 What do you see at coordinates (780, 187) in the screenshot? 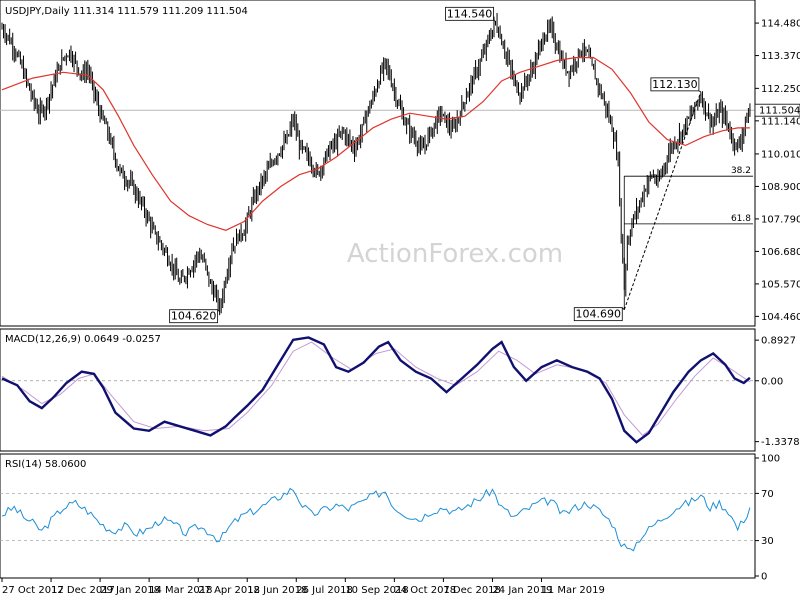
I see `price-y-tick-label: 108.900` at bounding box center [780, 187].